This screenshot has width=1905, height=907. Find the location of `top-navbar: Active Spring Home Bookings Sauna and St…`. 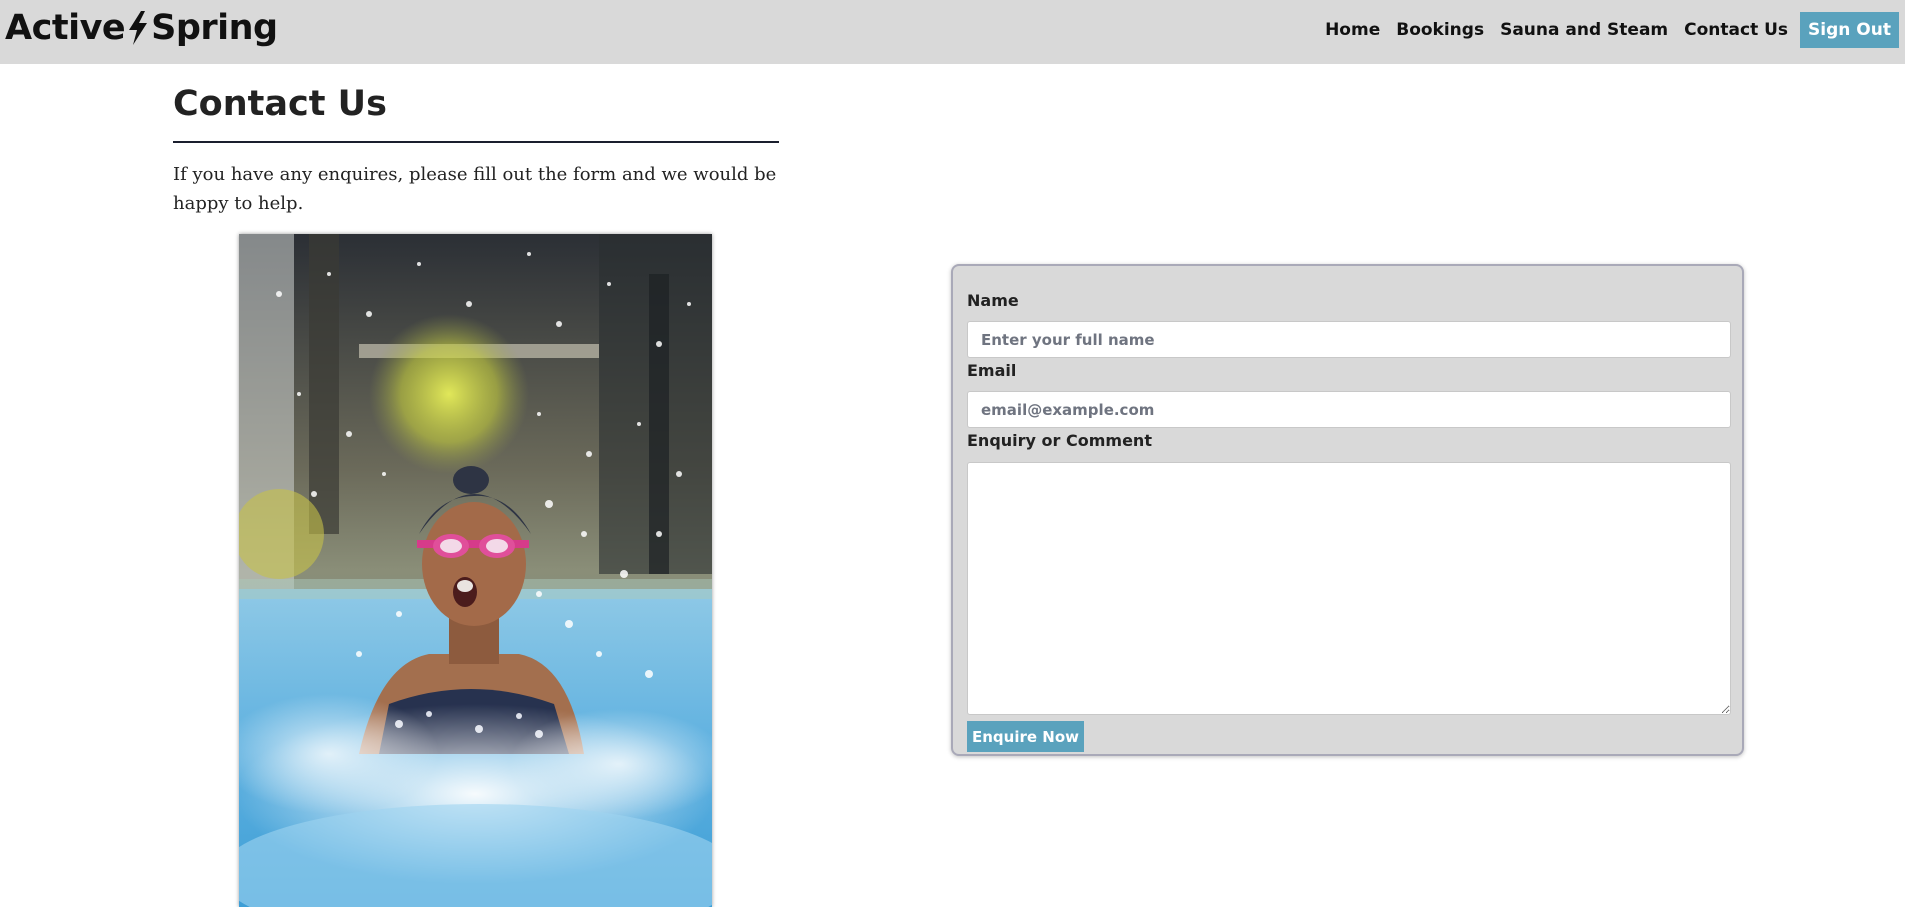

top-navbar: Active Spring Home Bookings Sauna and St… is located at coordinates (952, 32).